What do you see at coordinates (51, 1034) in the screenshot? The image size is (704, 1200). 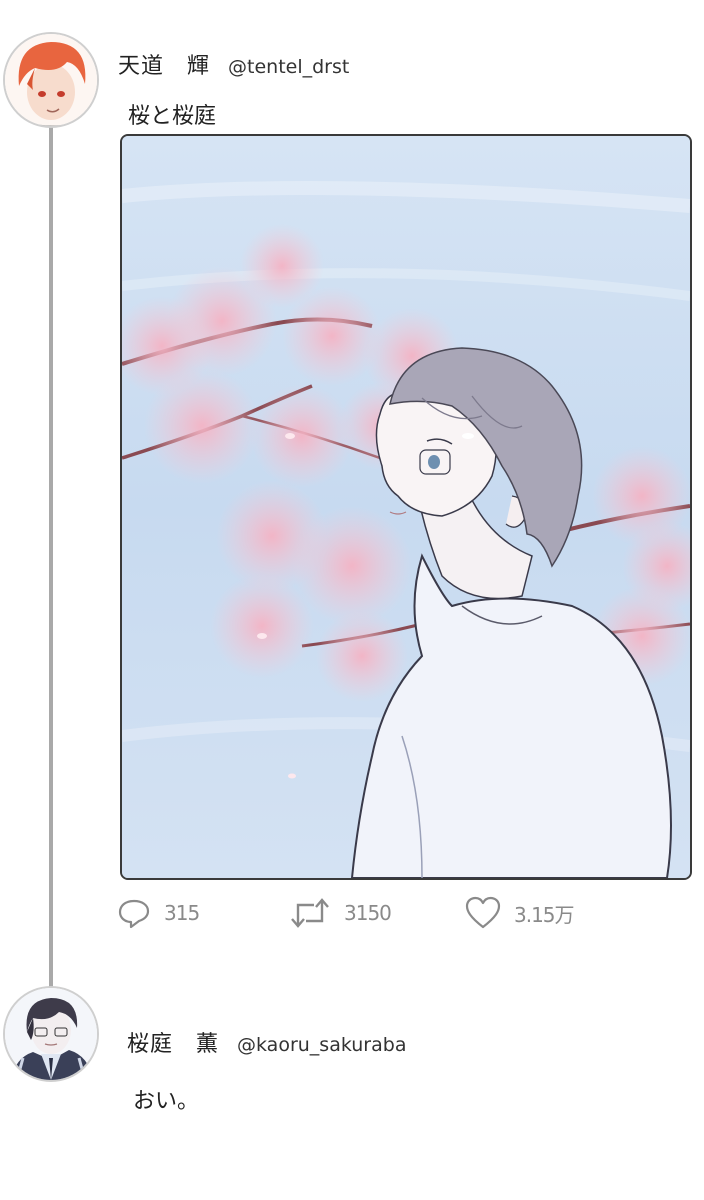 I see `avatar-kaoru` at bounding box center [51, 1034].